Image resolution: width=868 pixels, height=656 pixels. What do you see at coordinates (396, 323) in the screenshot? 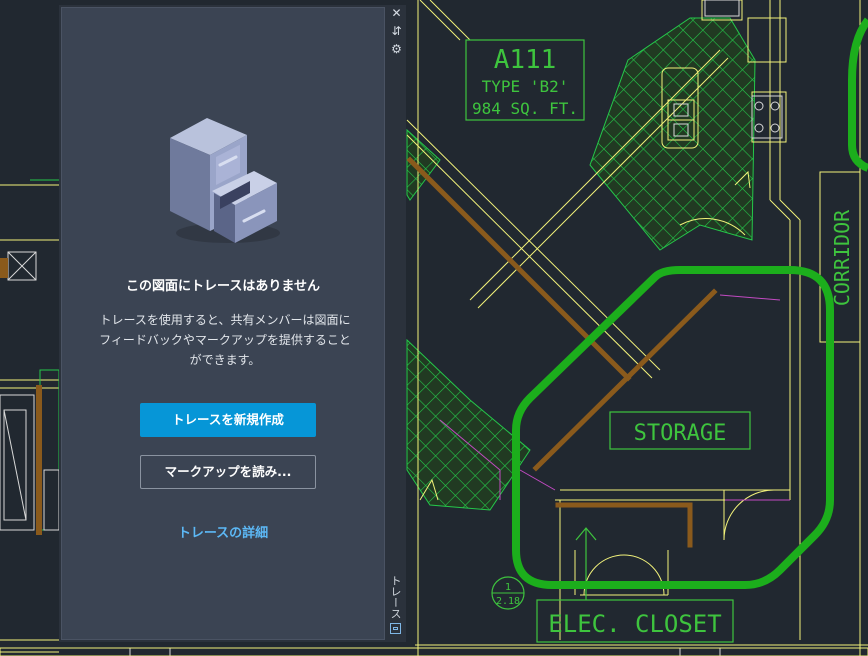
I see `palette-title-bar: ✕ ⇵ ⚙ トレース` at bounding box center [396, 323].